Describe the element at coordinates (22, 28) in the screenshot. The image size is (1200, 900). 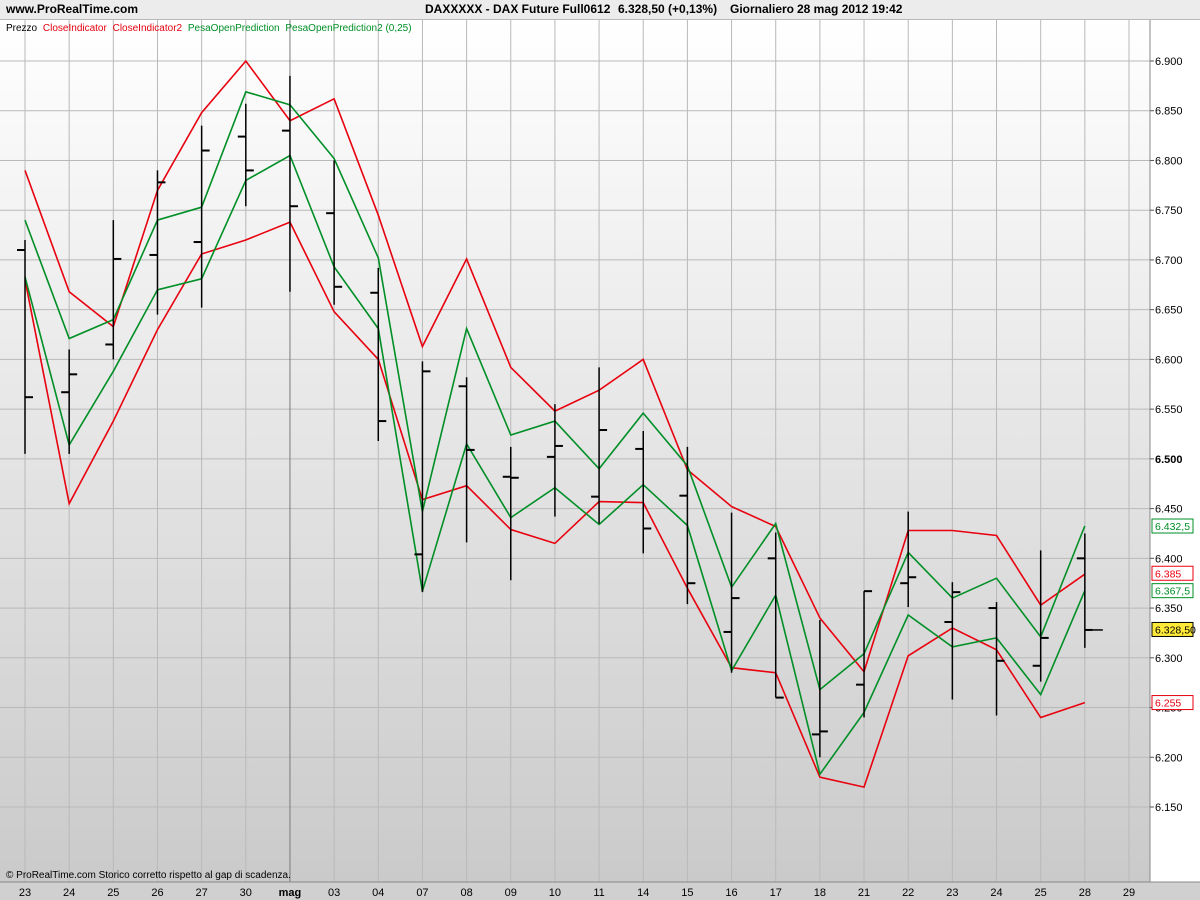
I see `legend-price: Prezzo` at that location.